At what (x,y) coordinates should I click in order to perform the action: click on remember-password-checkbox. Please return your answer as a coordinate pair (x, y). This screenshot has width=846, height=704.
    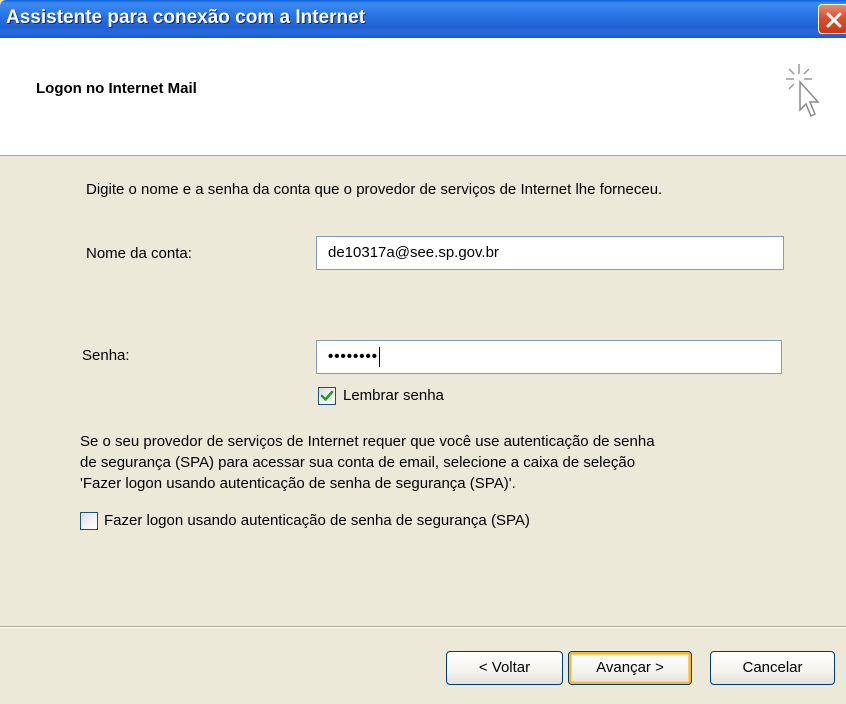
    Looking at the image, I should click on (327, 396).